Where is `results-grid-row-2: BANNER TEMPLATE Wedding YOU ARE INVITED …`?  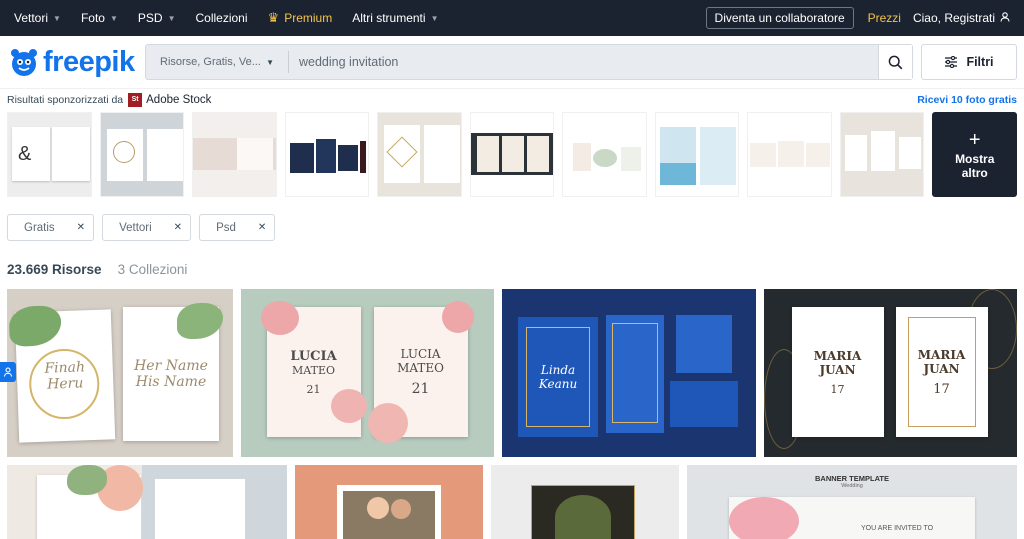
results-grid-row-2: BANNER TEMPLATE Wedding YOU ARE INVITED … is located at coordinates (512, 502).